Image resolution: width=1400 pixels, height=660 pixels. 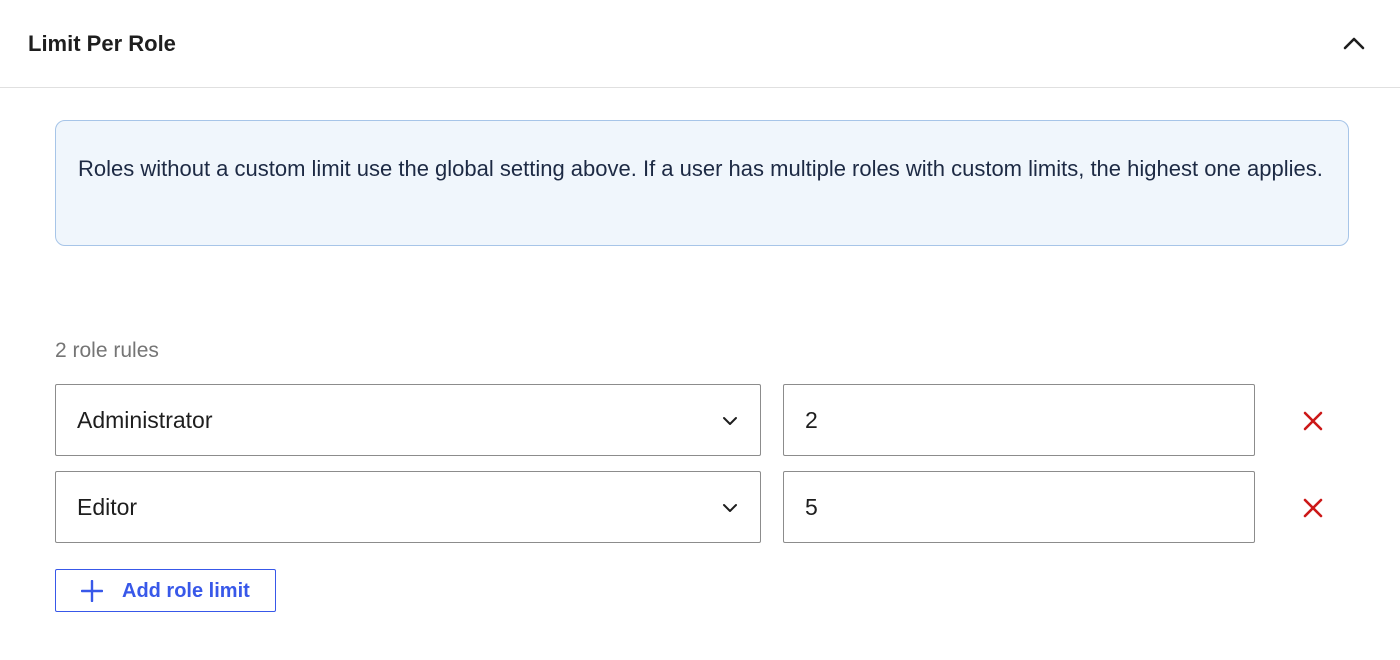 What do you see at coordinates (186, 591) in the screenshot?
I see `add-role-limit-label: Add role limit` at bounding box center [186, 591].